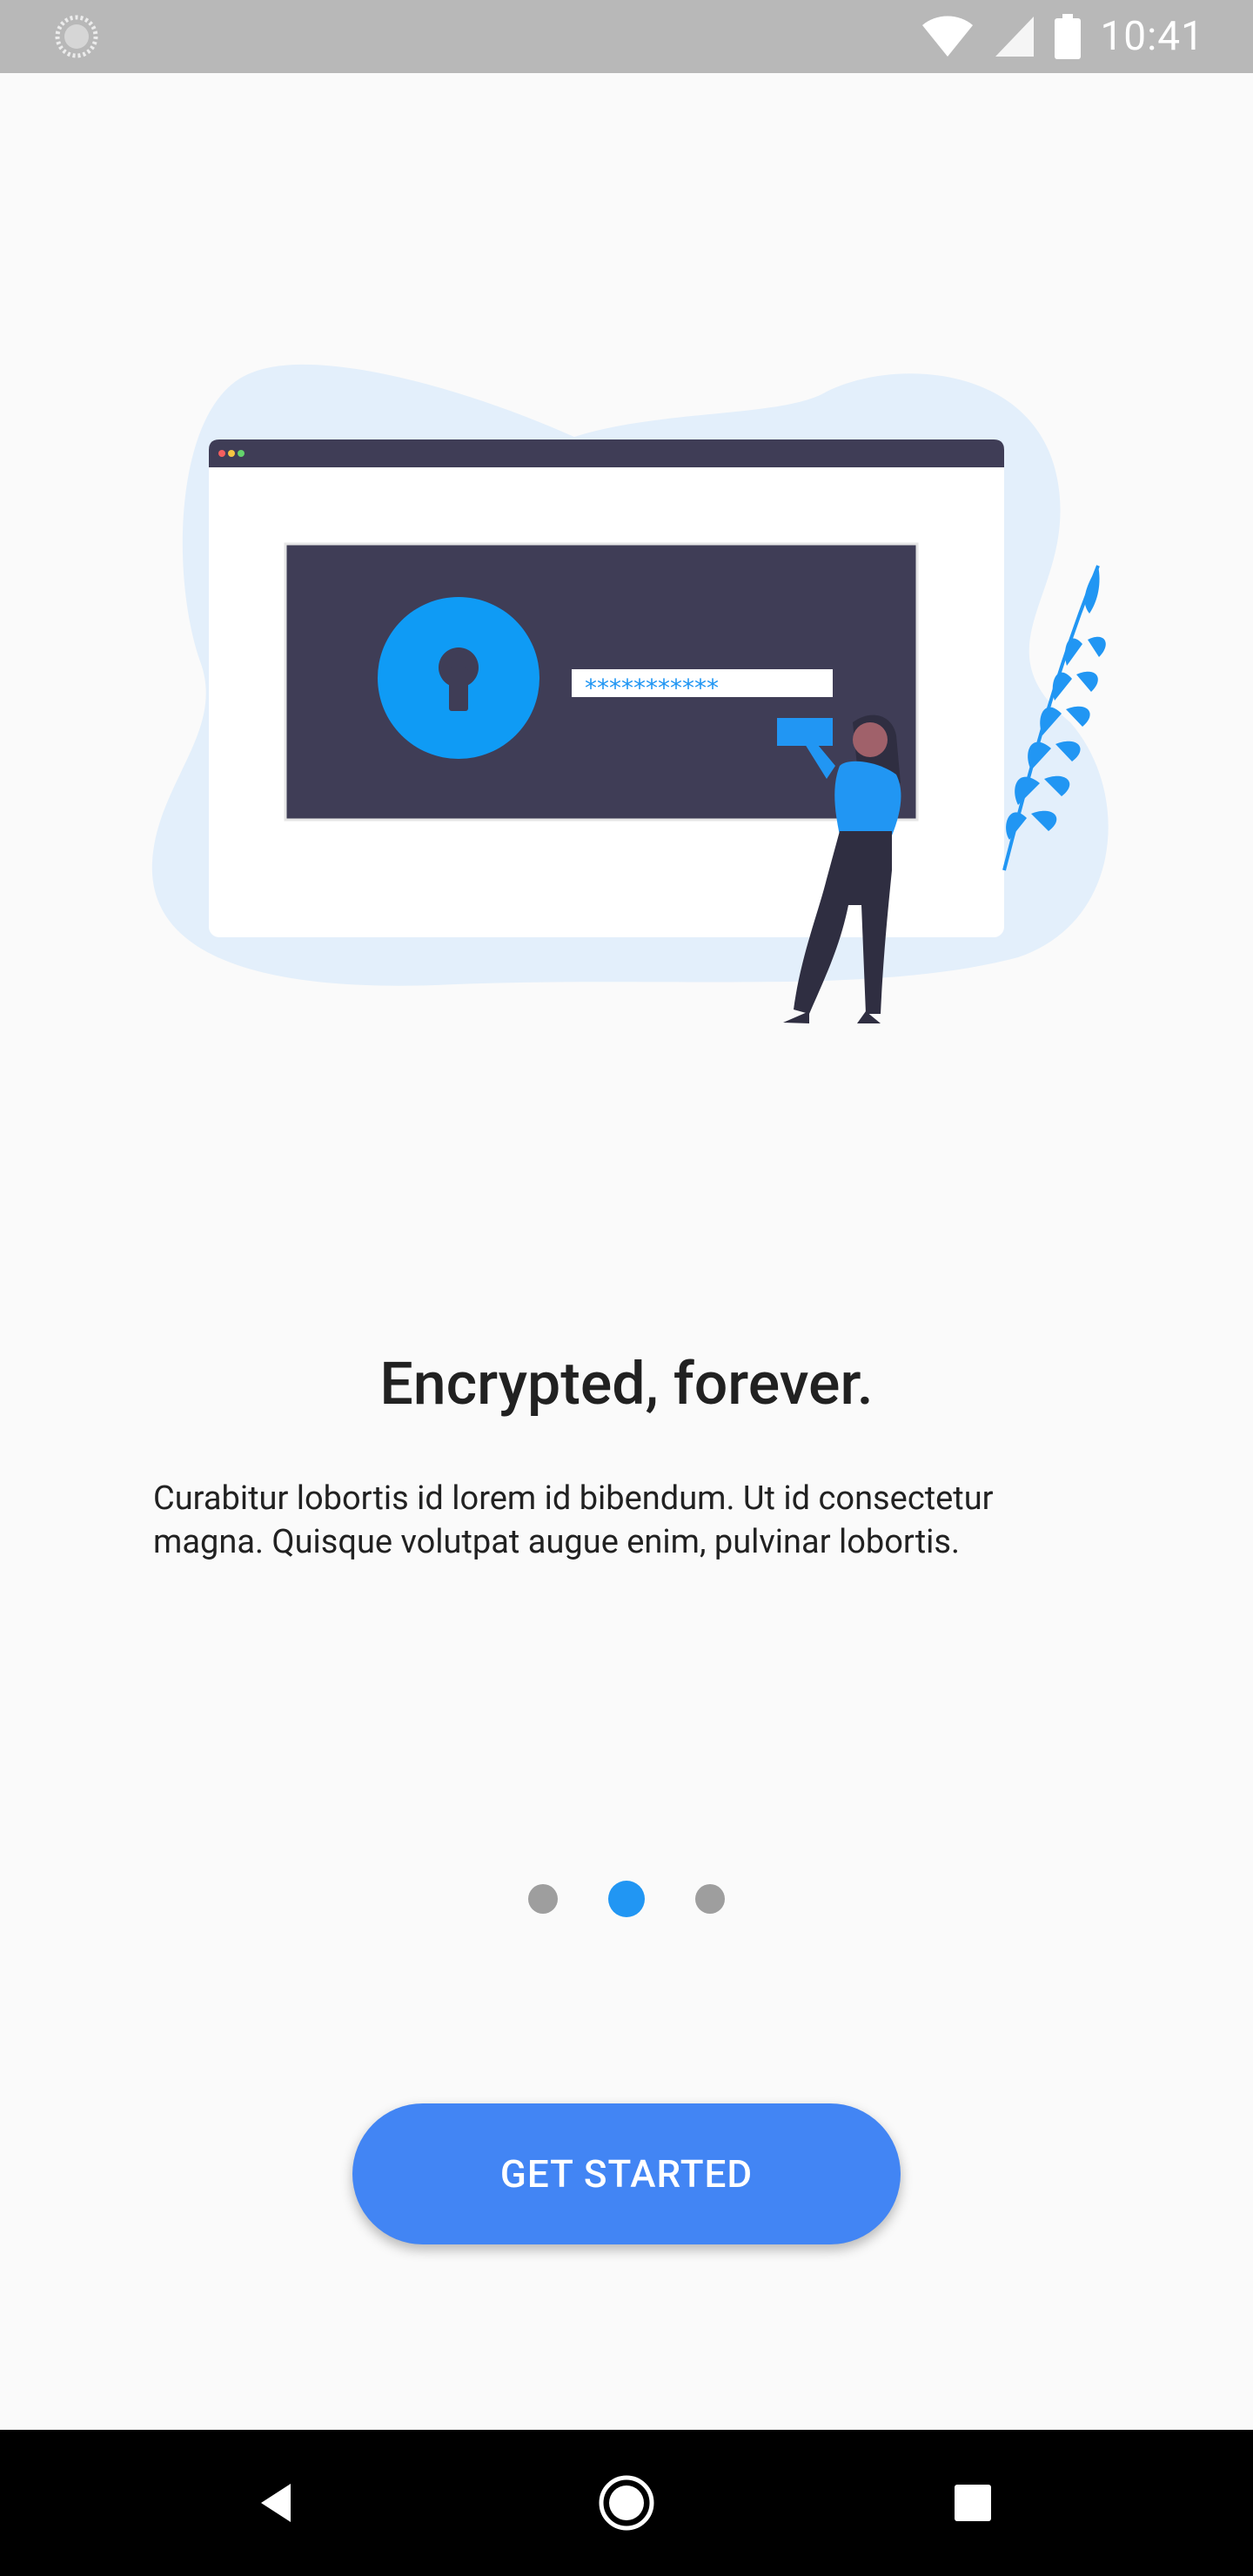 The width and height of the screenshot is (1253, 2576). I want to click on recents-button, so click(973, 2503).